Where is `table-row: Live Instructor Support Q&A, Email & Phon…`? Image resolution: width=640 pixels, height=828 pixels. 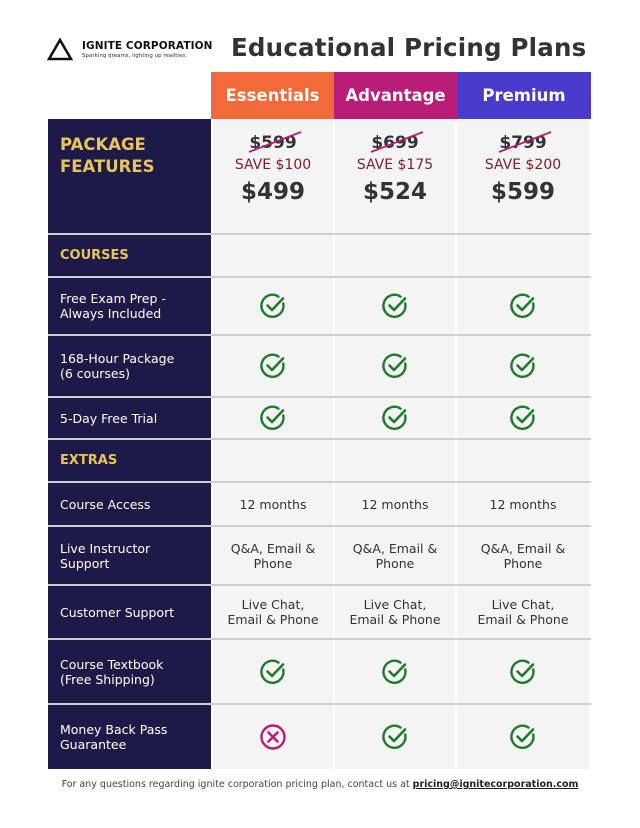
table-row: Live Instructor Support Q&A, Email & Phon… is located at coordinates (319, 556).